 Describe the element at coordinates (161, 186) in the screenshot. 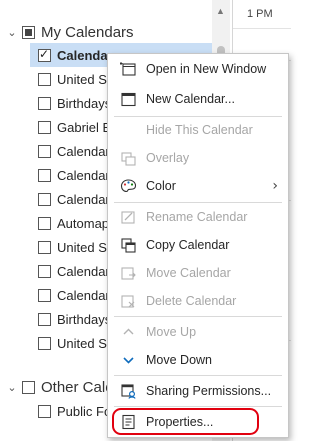

I see `menu-label: Color` at that location.